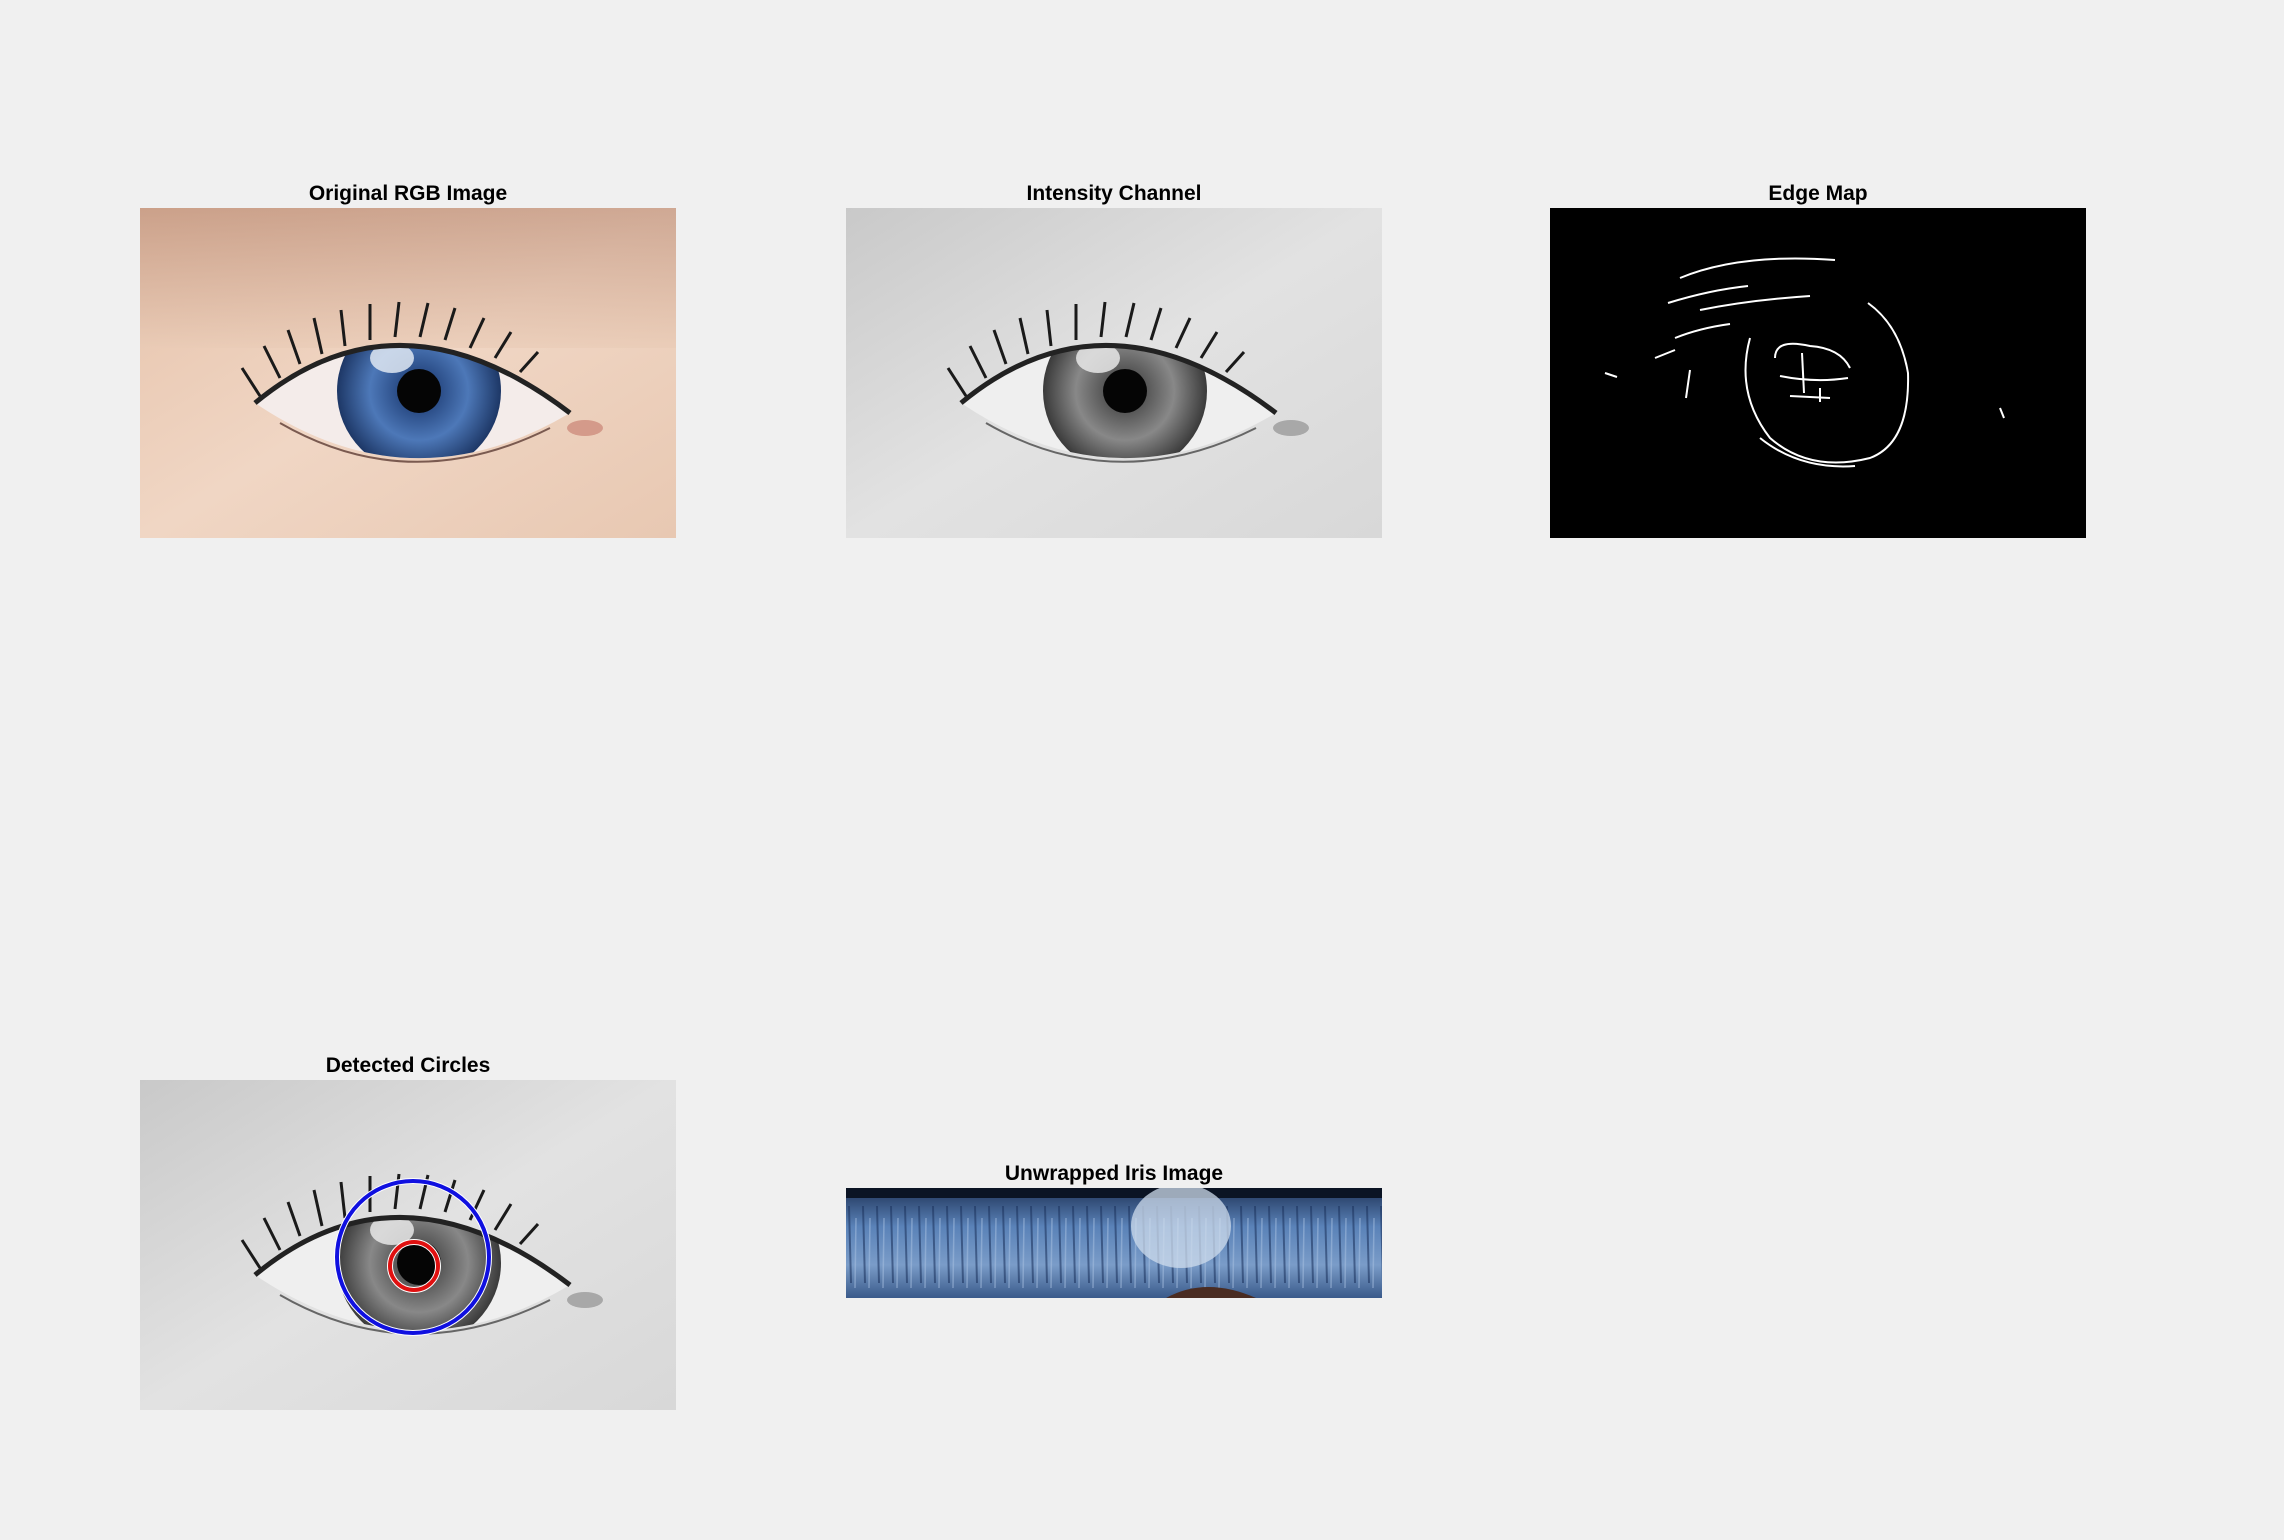  I want to click on panel-title-detected: Detected Circles, so click(408, 1065).